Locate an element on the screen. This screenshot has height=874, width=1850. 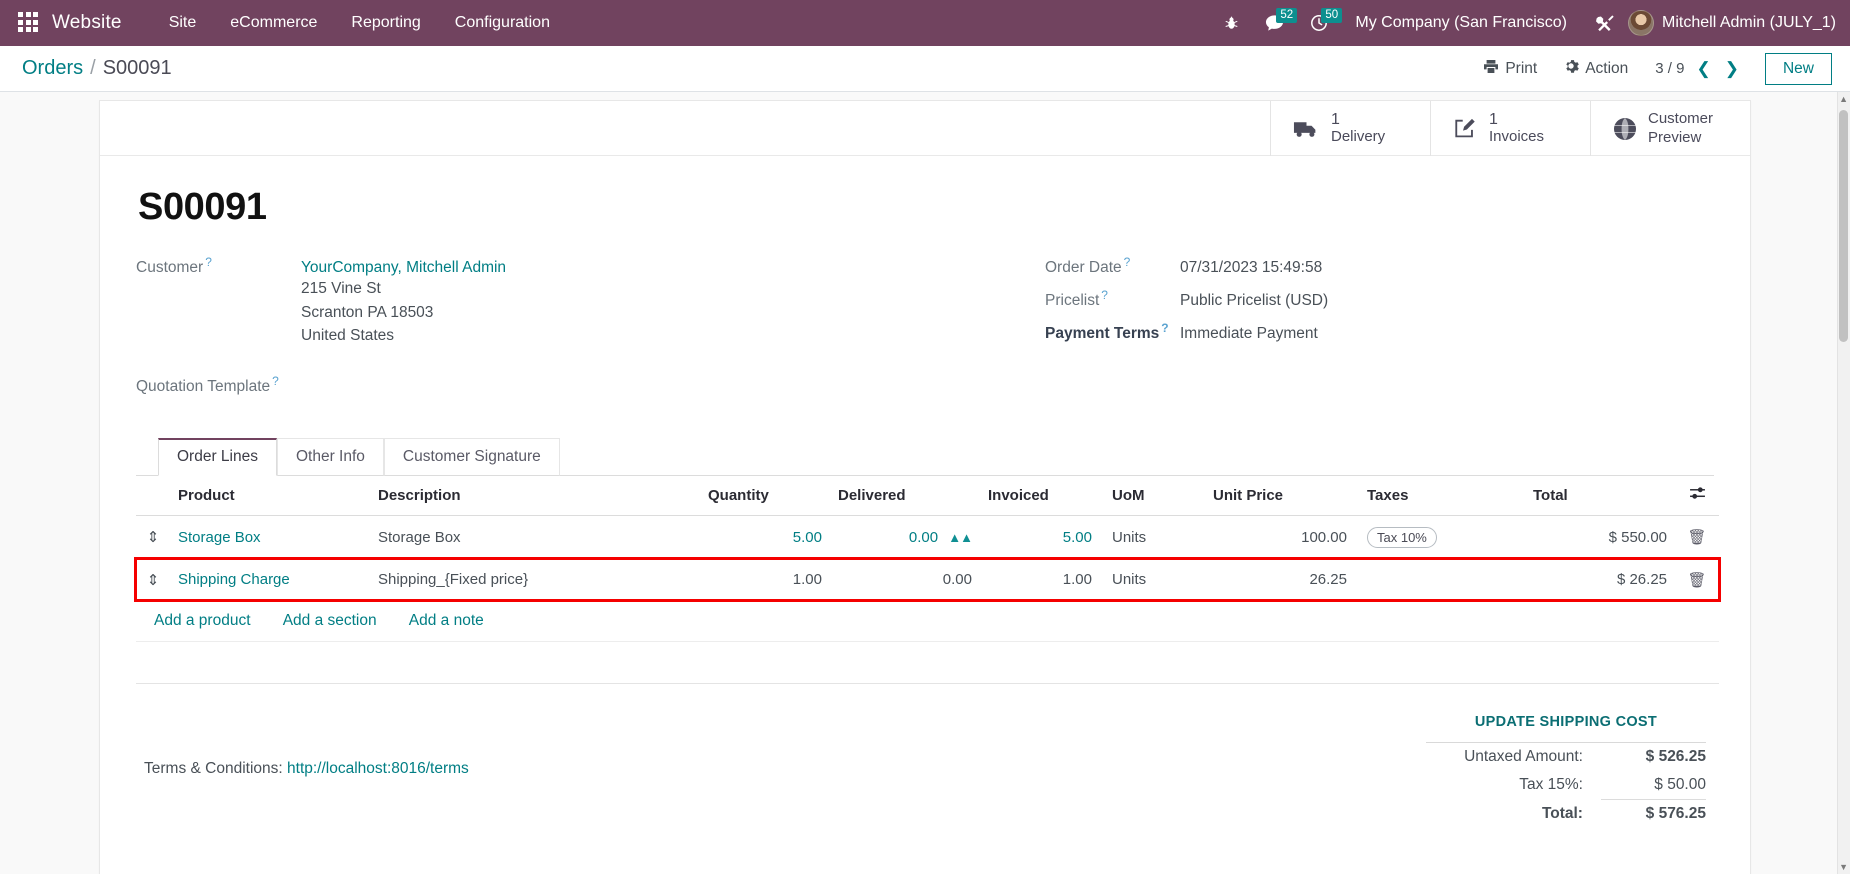
row-delivered: 0.00 ▲▲ is located at coordinates (905, 537).